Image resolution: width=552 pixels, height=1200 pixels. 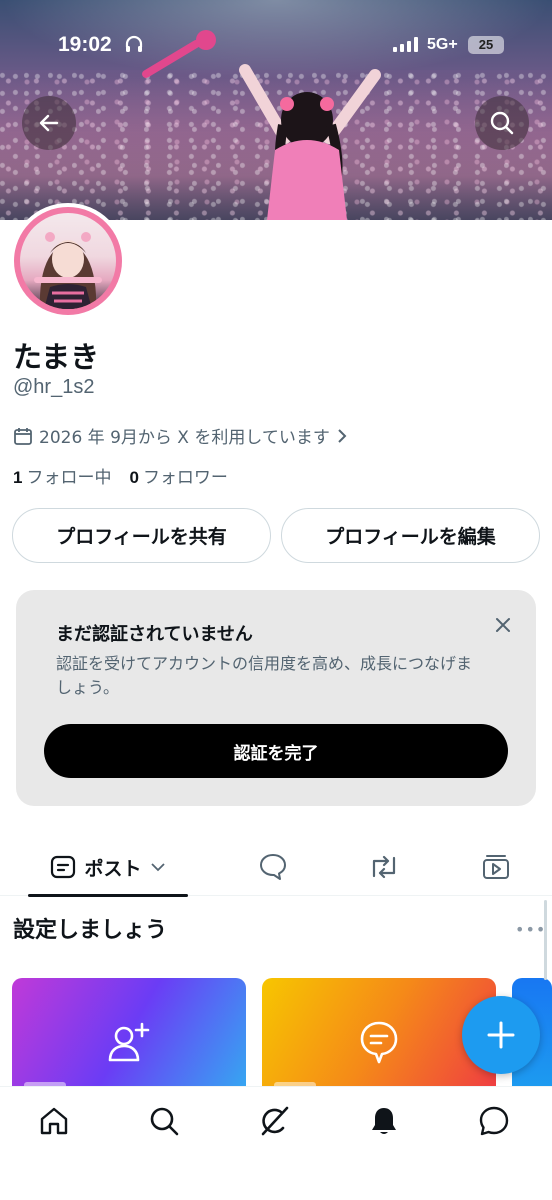 I want to click on profile-tabs: ポスト, so click(x=276, y=867).